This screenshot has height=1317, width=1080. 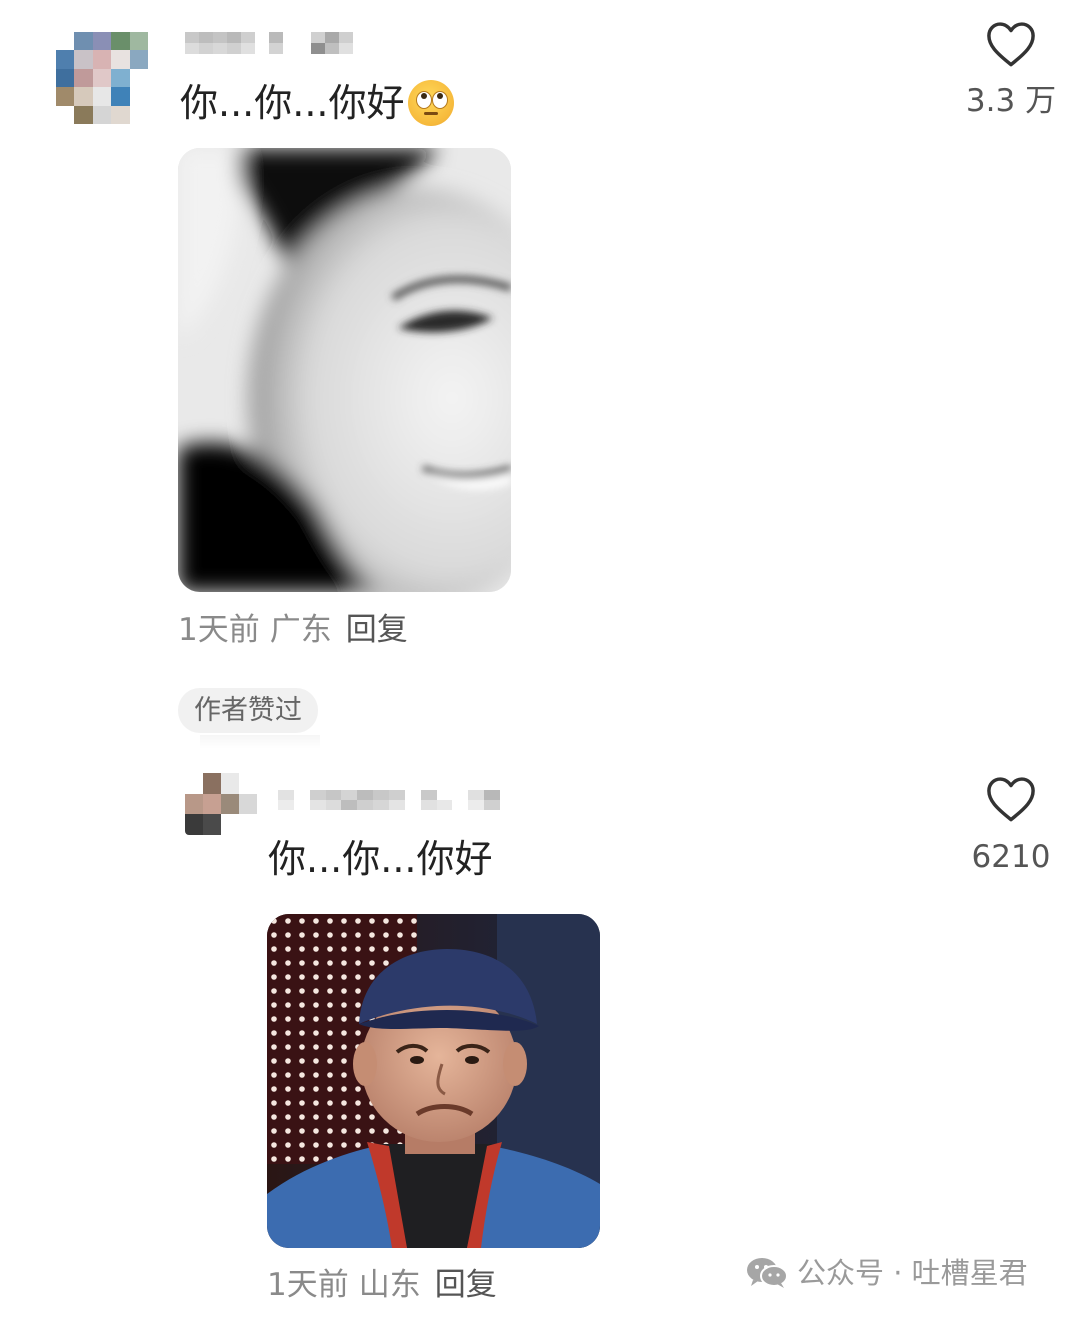 What do you see at coordinates (1011, 101) in the screenshot?
I see `like-count: 3.3 万` at bounding box center [1011, 101].